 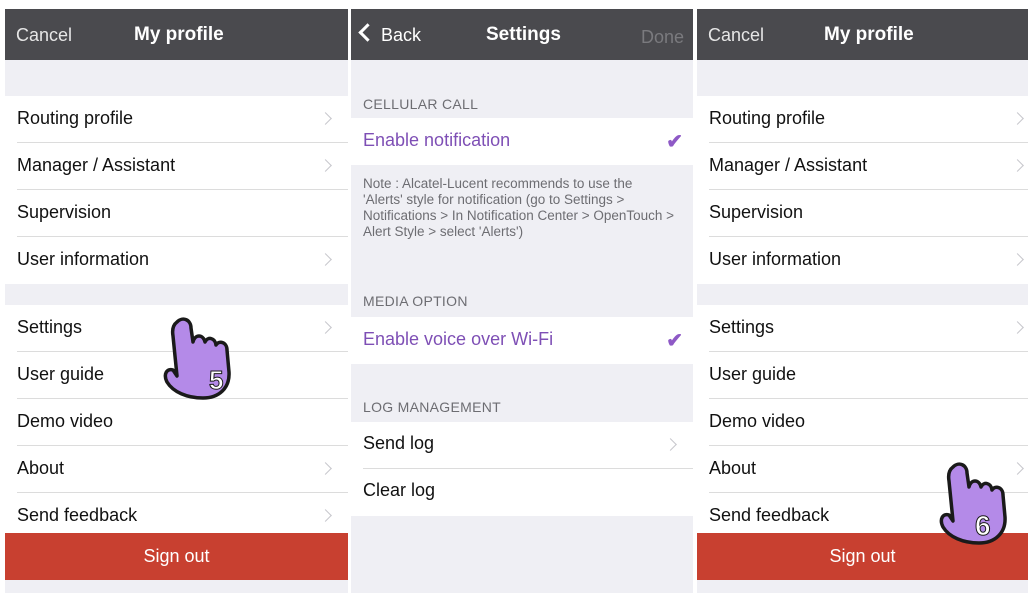 I want to click on enable-voice-wifi-label: Enable voice over Wi-Fi, so click(x=458, y=339).